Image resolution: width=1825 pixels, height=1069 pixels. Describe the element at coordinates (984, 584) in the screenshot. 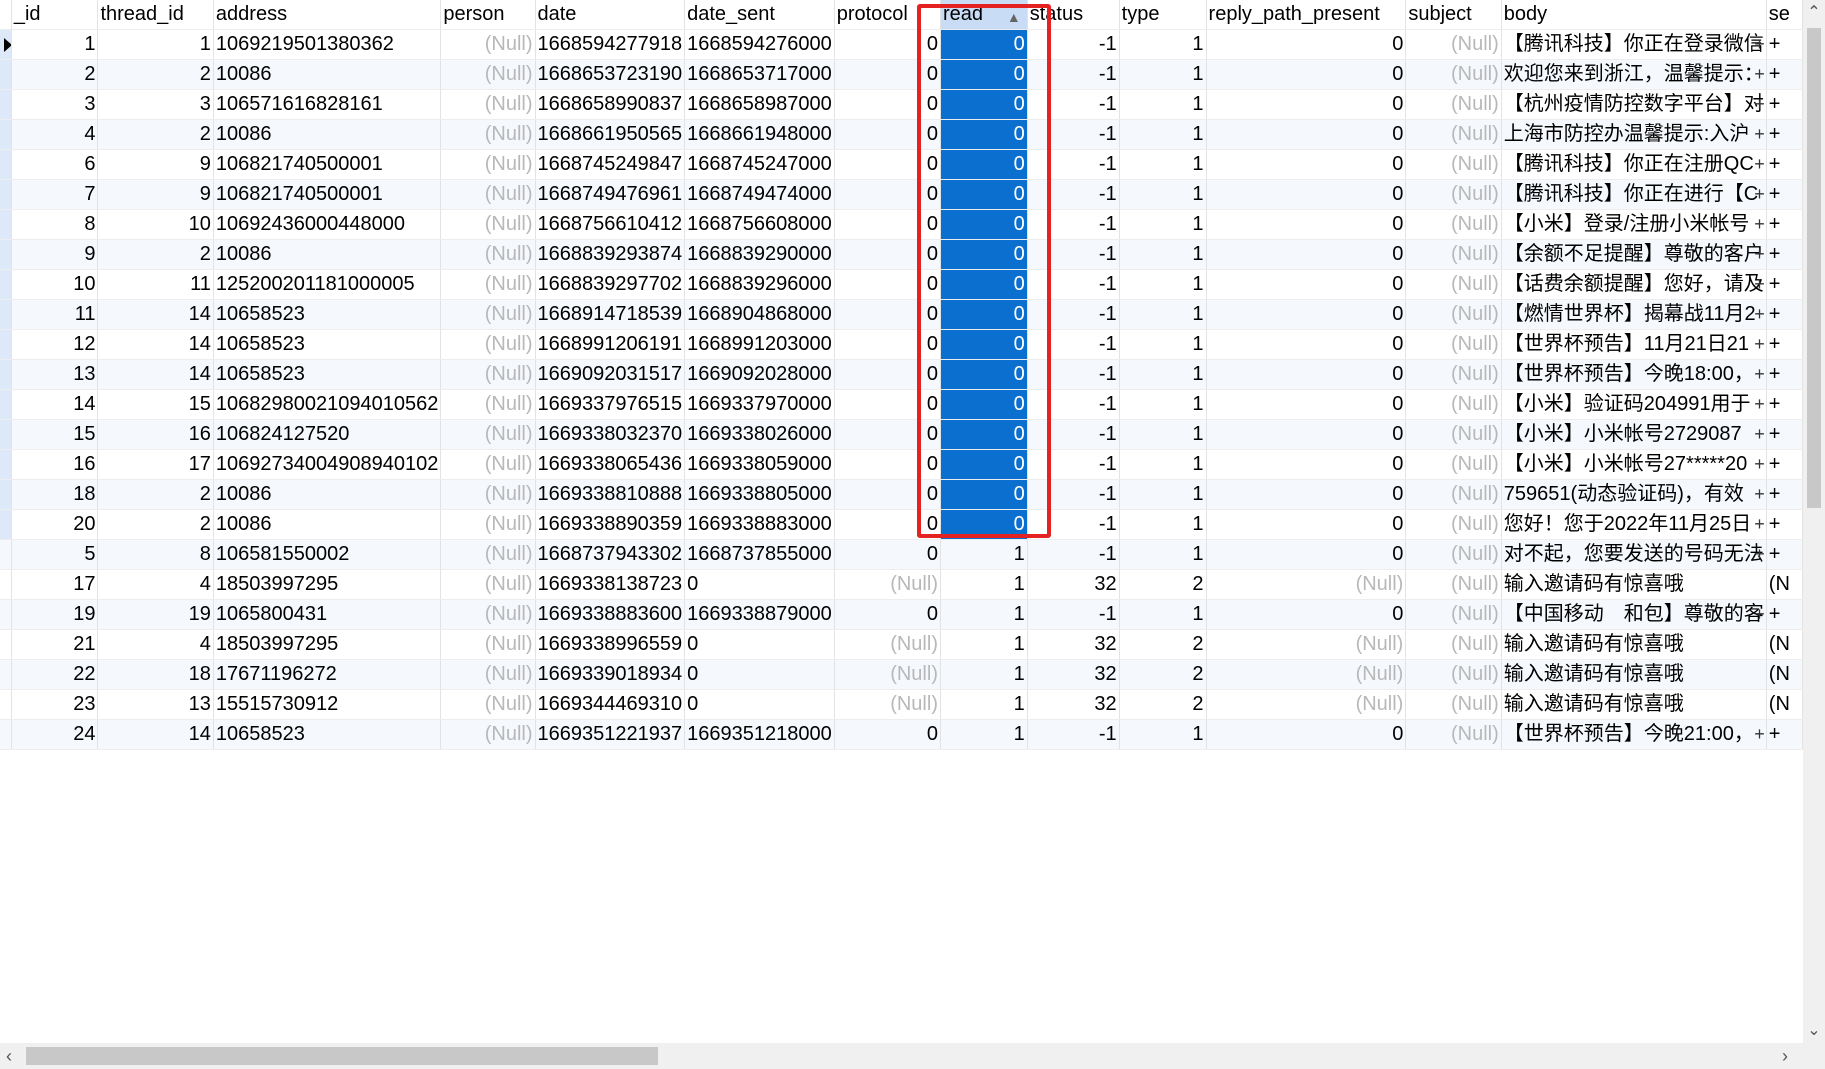

I see `cell-read: 1` at that location.